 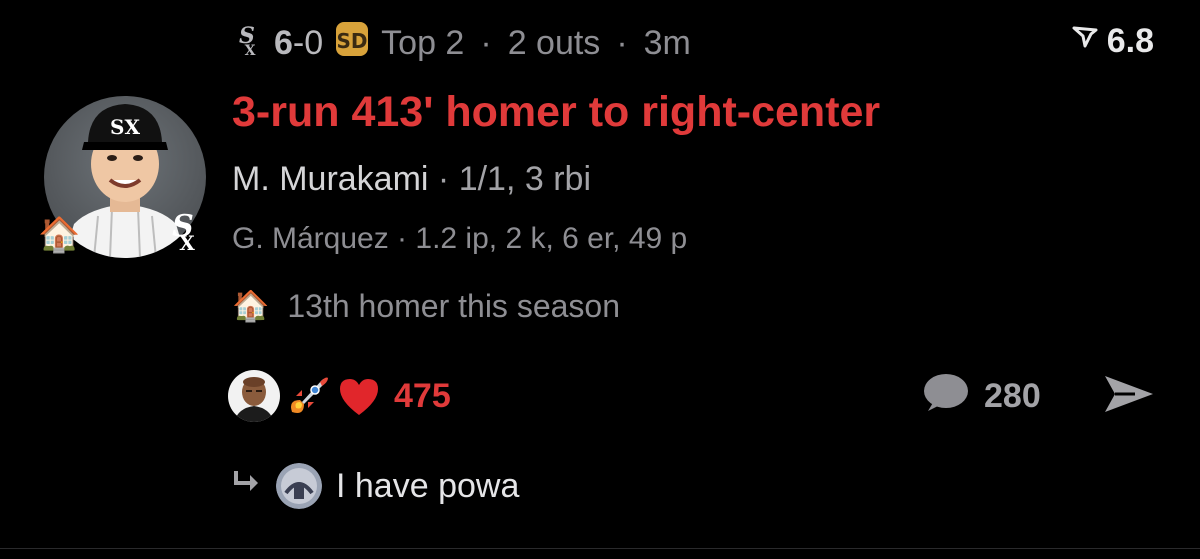 I want to click on padres-logo-icon: SD, so click(x=352, y=43).